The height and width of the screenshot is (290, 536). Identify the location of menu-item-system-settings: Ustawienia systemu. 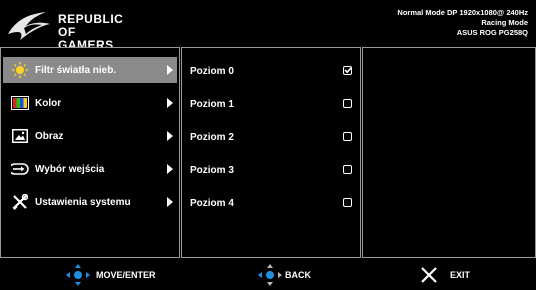
(90, 202).